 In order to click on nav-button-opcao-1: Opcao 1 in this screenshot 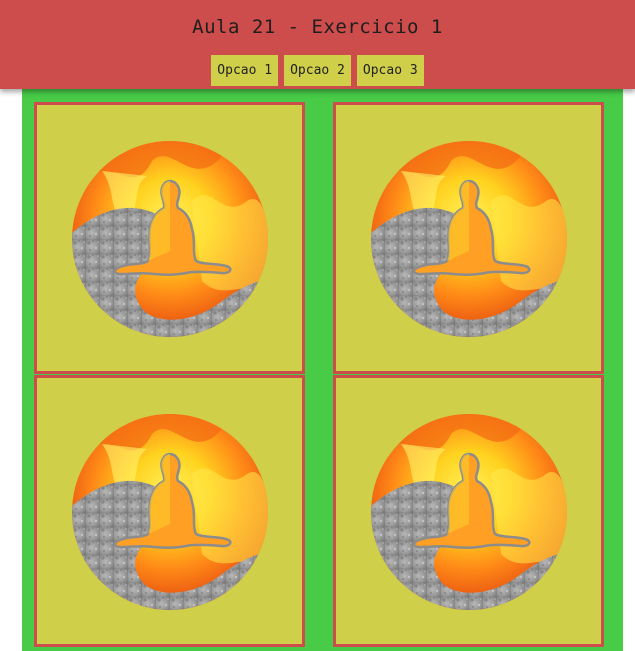, I will do `click(245, 70)`.